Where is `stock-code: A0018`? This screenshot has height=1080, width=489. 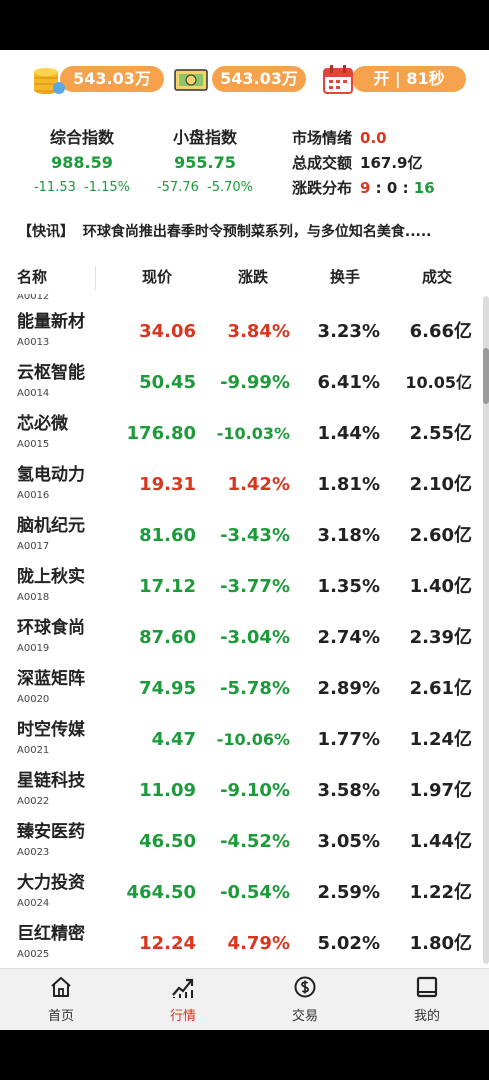
stock-code: A0018 is located at coordinates (33, 597).